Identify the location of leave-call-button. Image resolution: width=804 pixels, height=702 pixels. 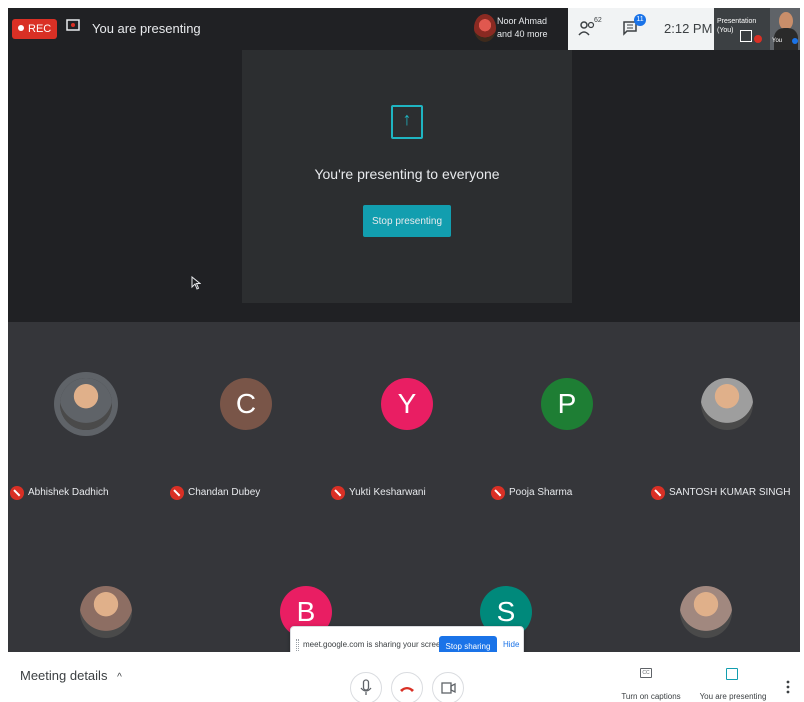
(407, 687).